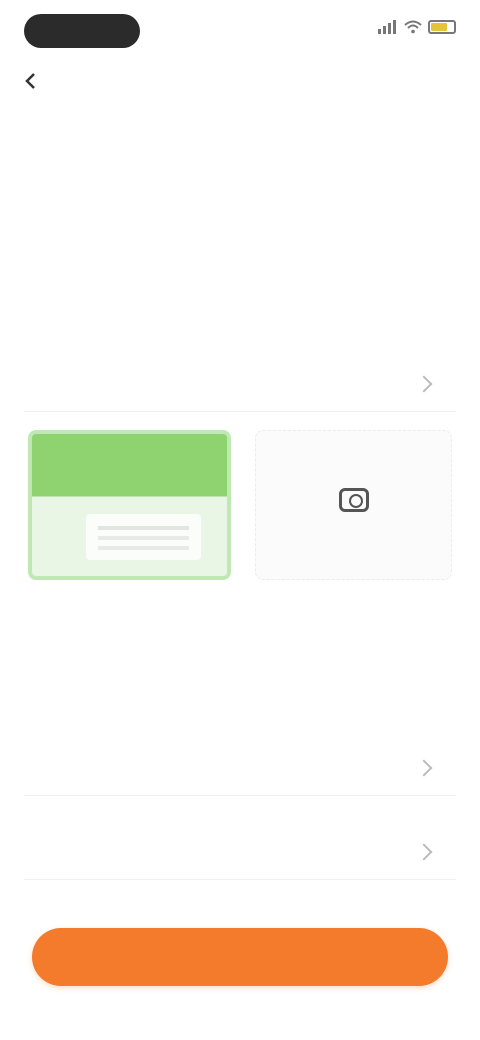 The height and width of the screenshot is (1040, 480). I want to click on document-preview, so click(143, 537).